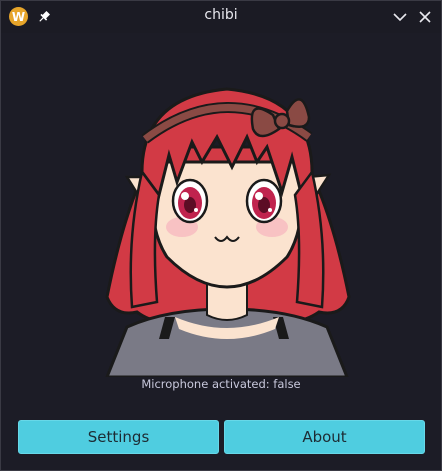 The image size is (442, 471). Describe the element at coordinates (425, 17) in the screenshot. I see `close-icon` at that location.